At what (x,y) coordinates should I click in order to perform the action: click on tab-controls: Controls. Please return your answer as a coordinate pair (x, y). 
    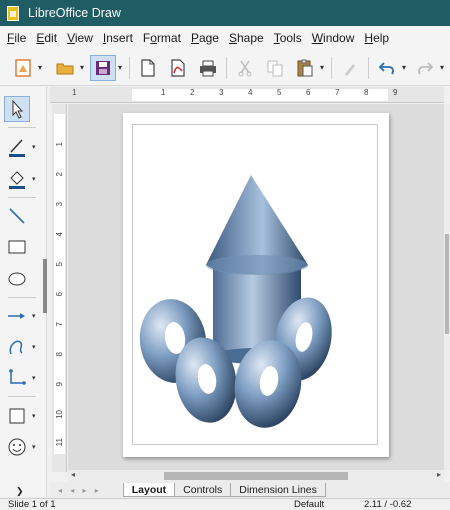
    Looking at the image, I should click on (203, 490).